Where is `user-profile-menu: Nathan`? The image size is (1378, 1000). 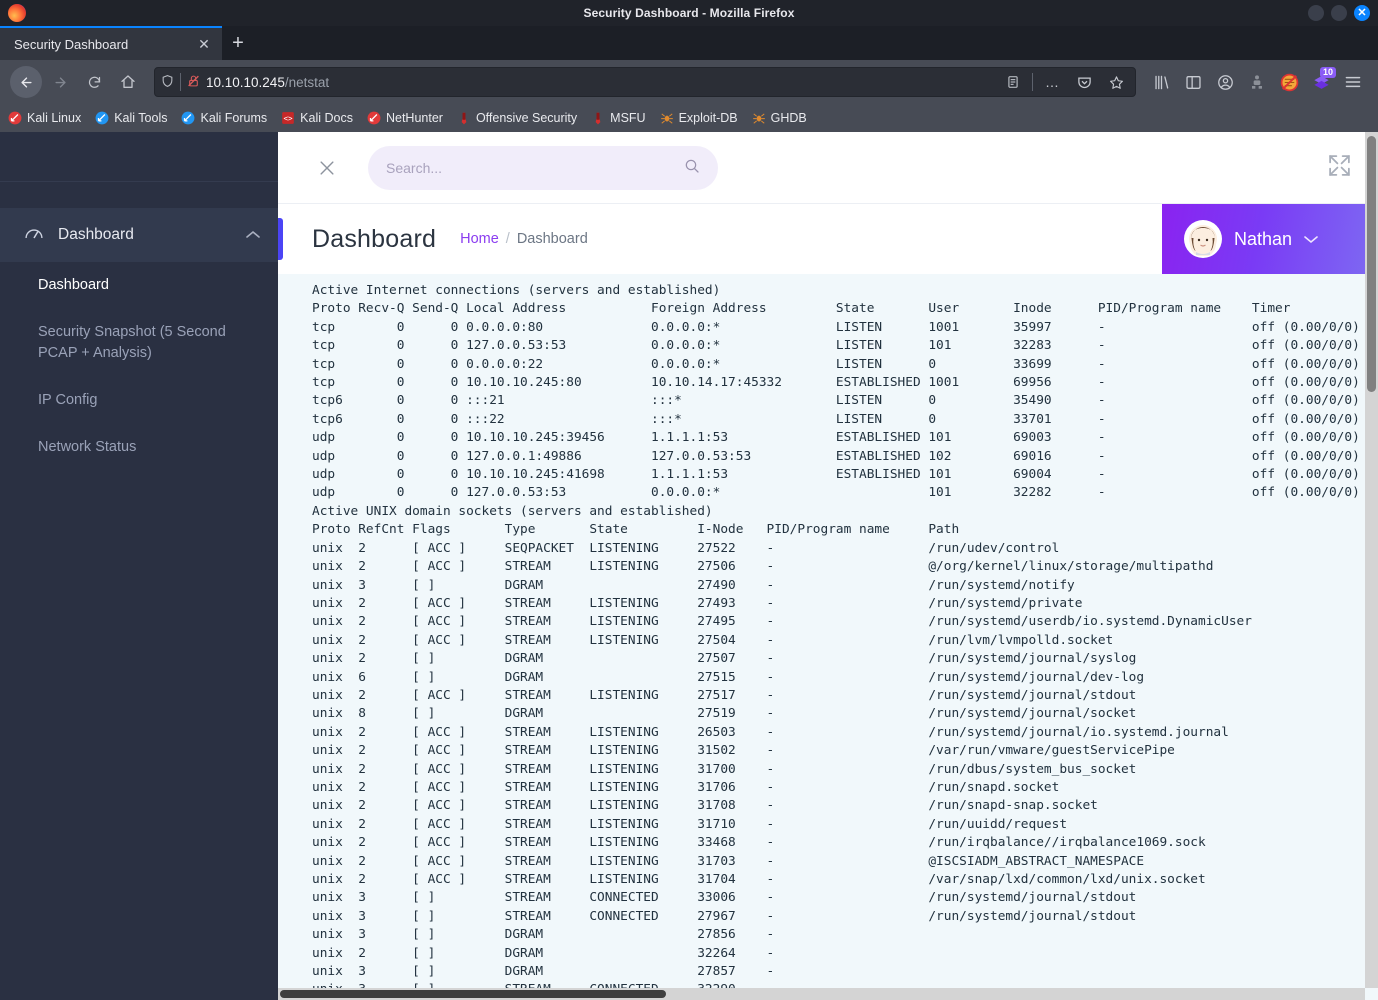 user-profile-menu: Nathan is located at coordinates (1270, 239).